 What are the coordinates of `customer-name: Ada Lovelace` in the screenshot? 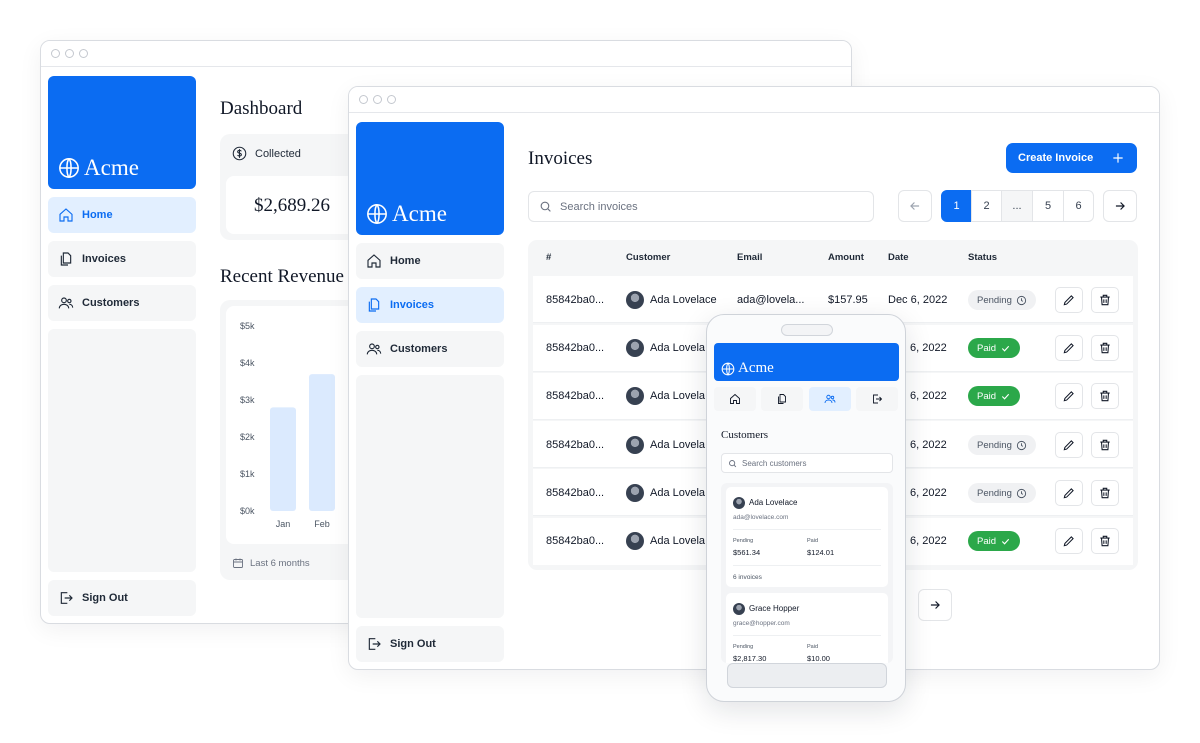 It's located at (773, 502).